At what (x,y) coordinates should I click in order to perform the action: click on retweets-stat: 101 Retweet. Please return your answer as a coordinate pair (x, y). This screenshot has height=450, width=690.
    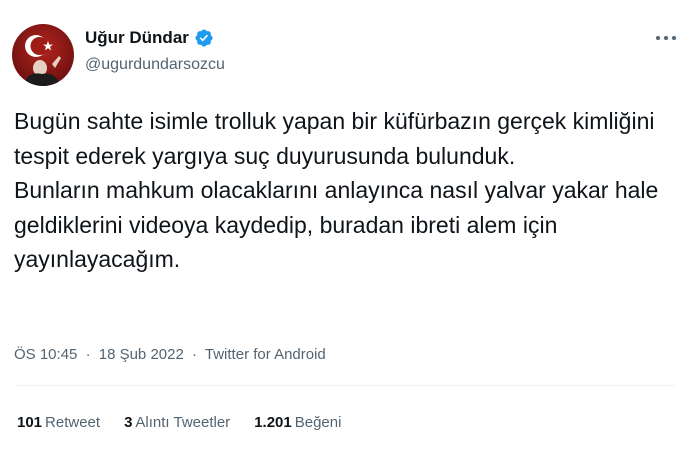
    Looking at the image, I should click on (58, 422).